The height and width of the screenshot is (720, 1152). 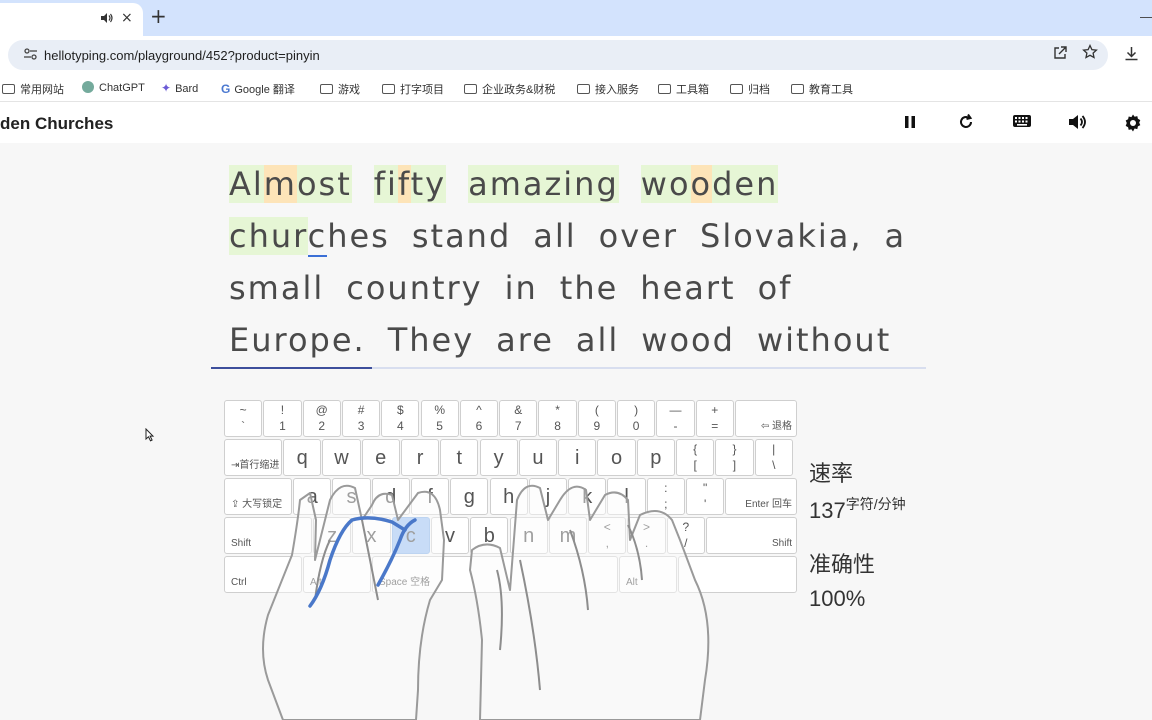 I want to click on bookmark-item: ✦ Bard, so click(x=179, y=88).